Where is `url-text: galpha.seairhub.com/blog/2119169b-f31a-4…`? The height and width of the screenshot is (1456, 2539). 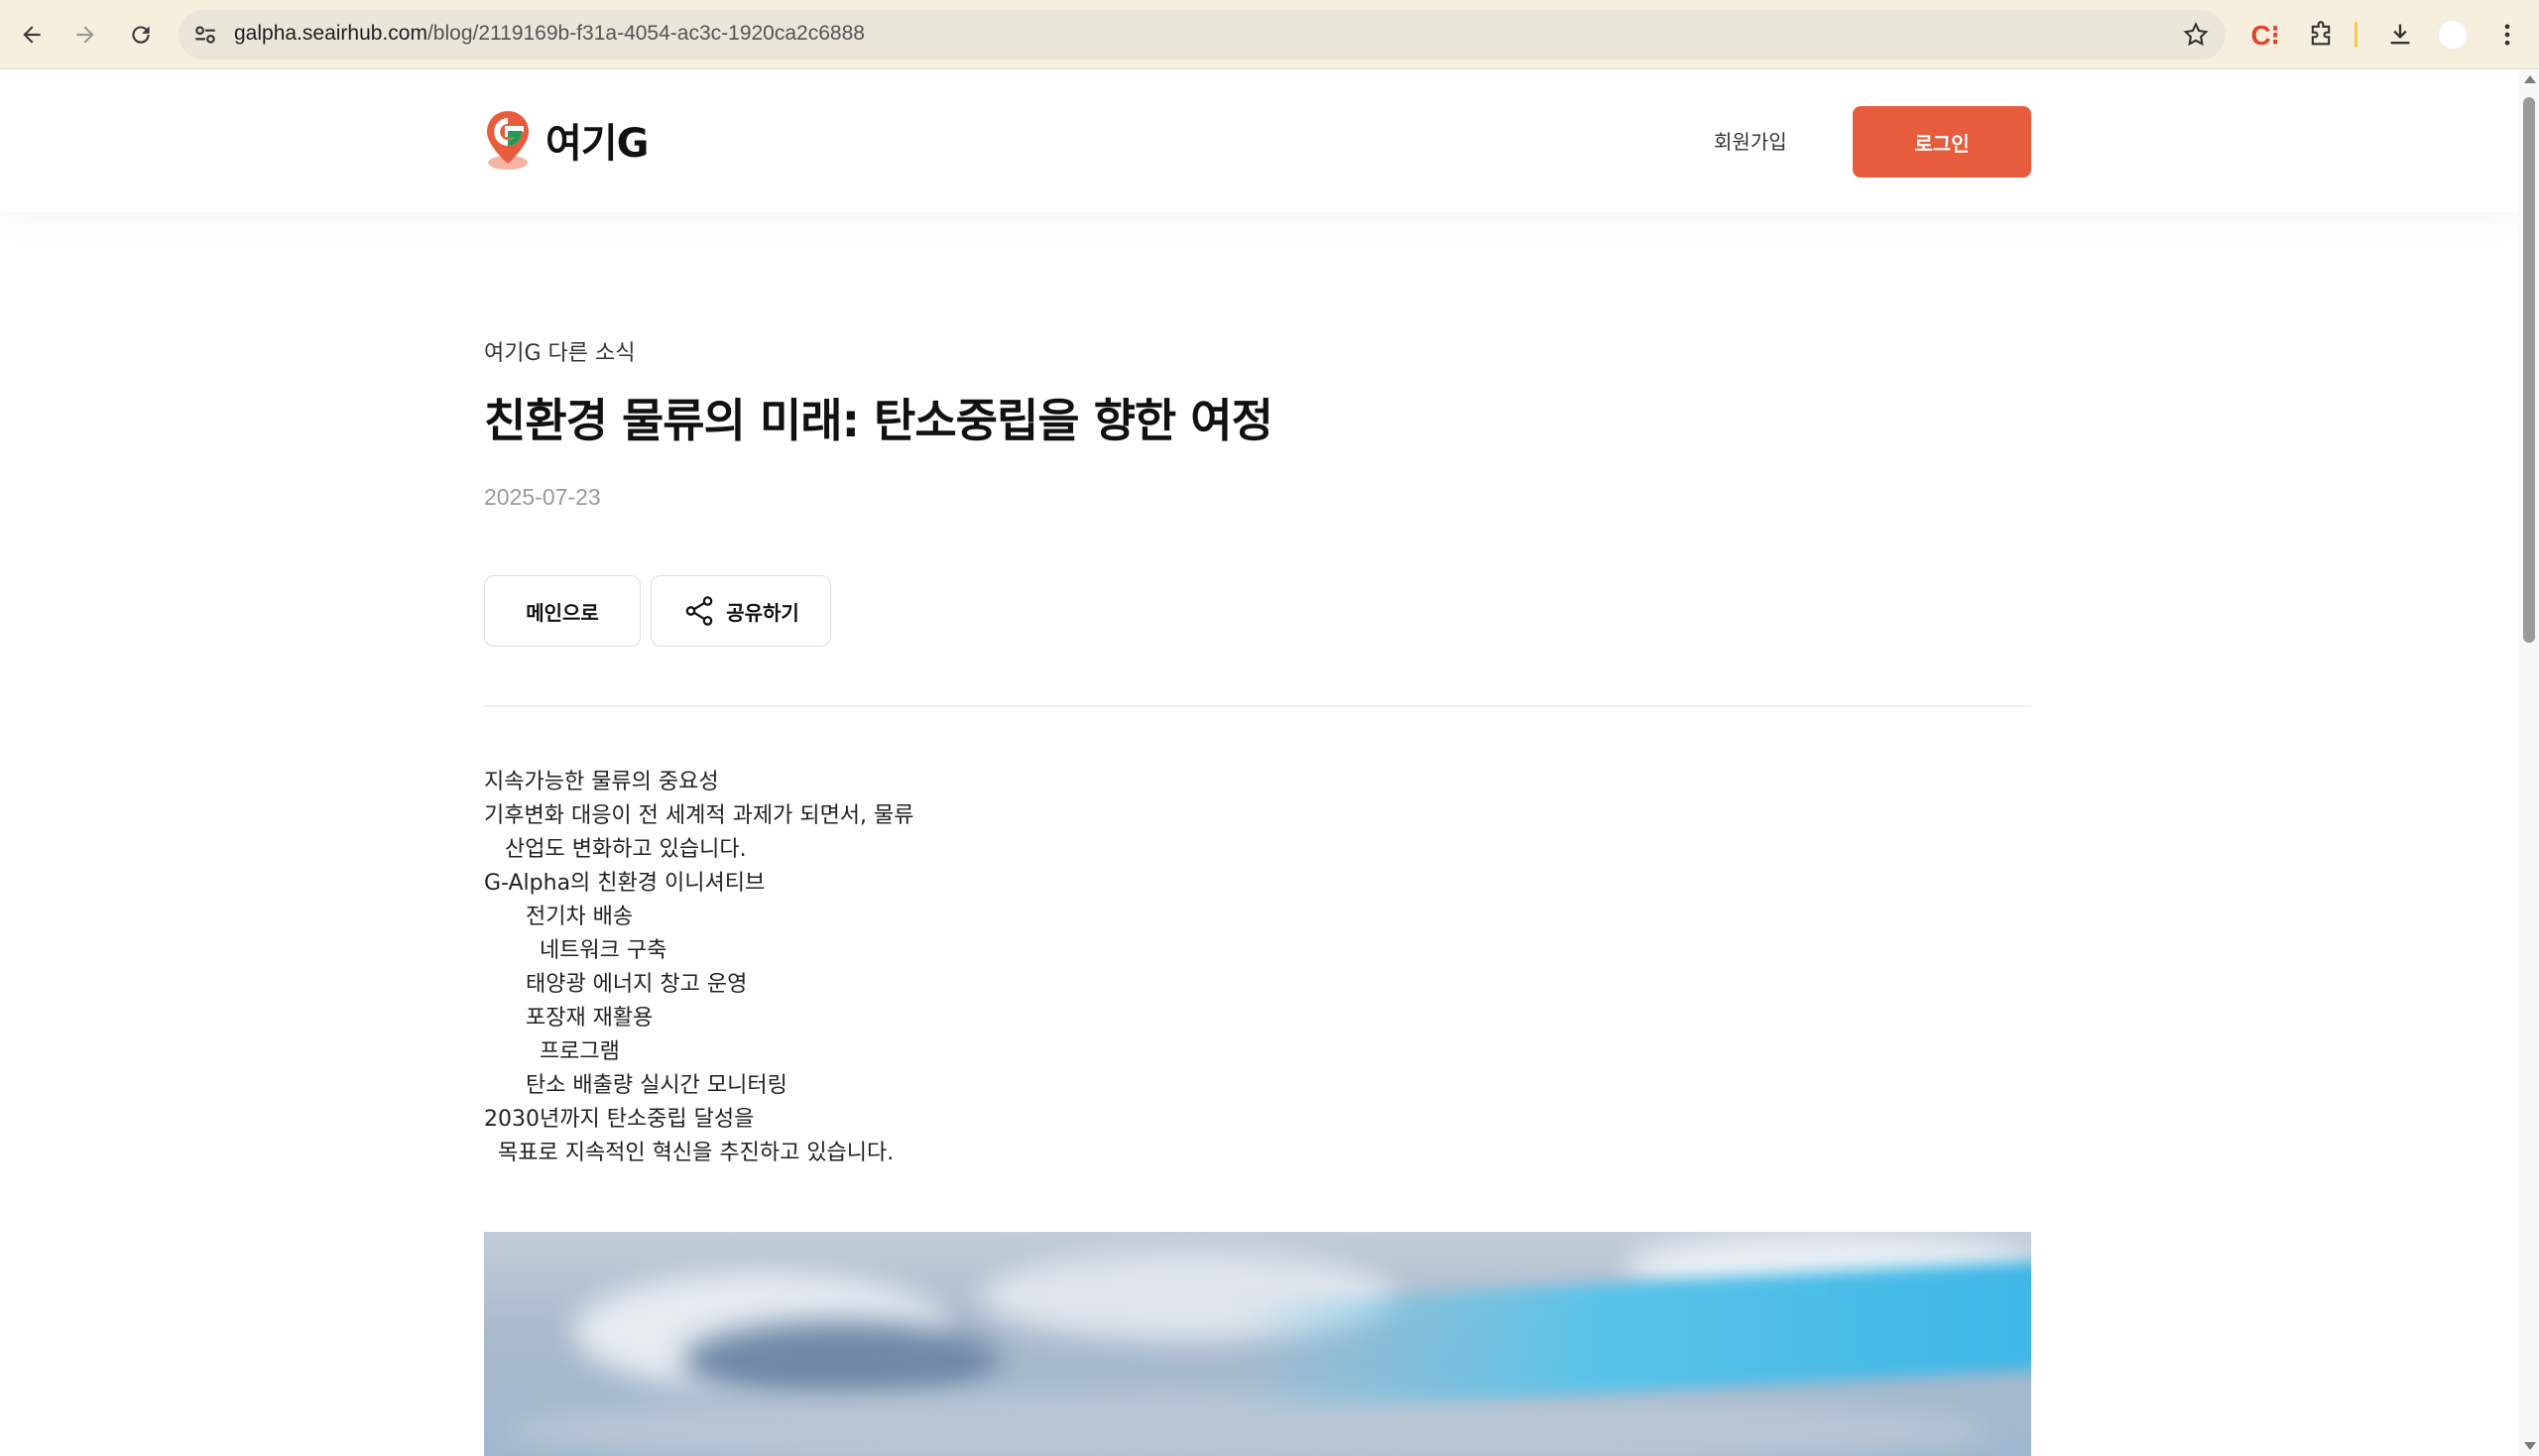
url-text: galpha.seairhub.com/blog/2119169b-f31a-4… is located at coordinates (550, 34).